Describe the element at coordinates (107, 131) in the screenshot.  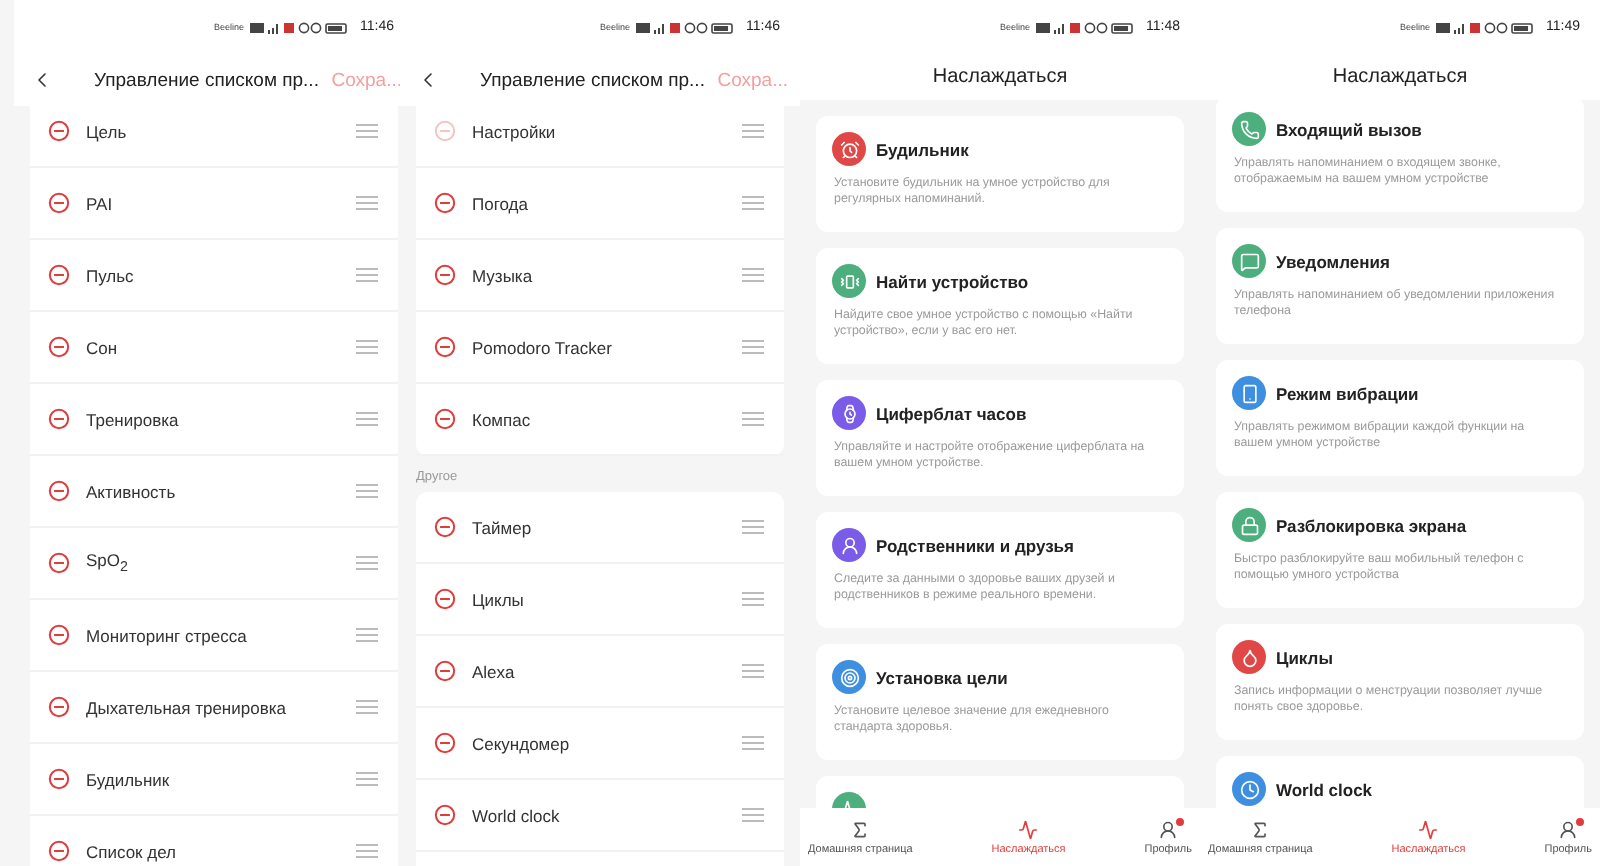
I see `list-item-label: Цель` at that location.